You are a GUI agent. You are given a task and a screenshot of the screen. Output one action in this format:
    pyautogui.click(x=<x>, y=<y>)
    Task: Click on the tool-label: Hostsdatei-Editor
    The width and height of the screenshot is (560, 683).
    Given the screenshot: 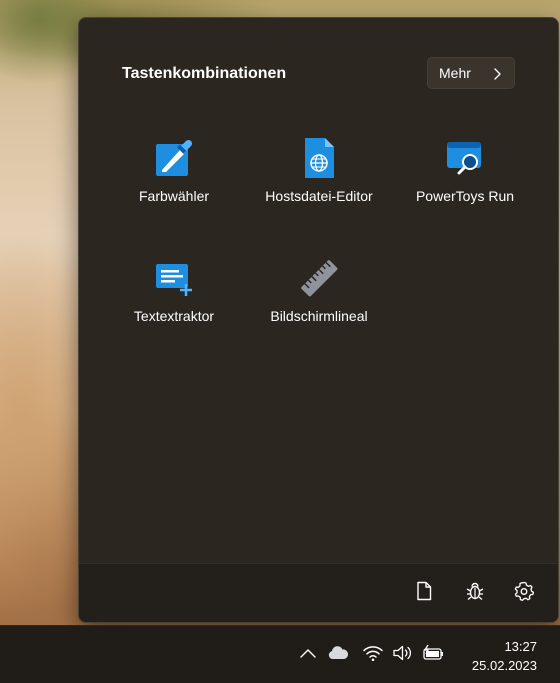 What is the action you would take?
    pyautogui.click(x=319, y=196)
    